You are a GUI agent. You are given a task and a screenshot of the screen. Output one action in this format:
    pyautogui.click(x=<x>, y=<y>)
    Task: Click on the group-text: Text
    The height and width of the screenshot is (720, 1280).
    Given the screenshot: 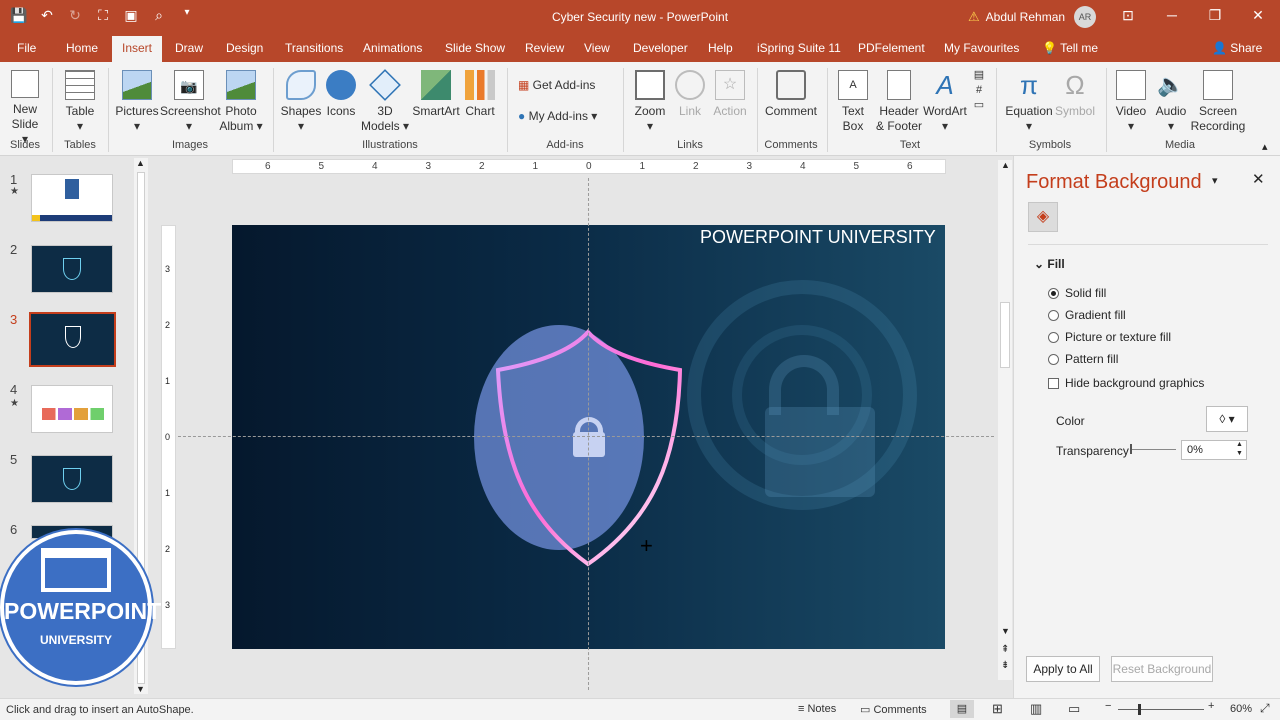 What is the action you would take?
    pyautogui.click(x=910, y=145)
    